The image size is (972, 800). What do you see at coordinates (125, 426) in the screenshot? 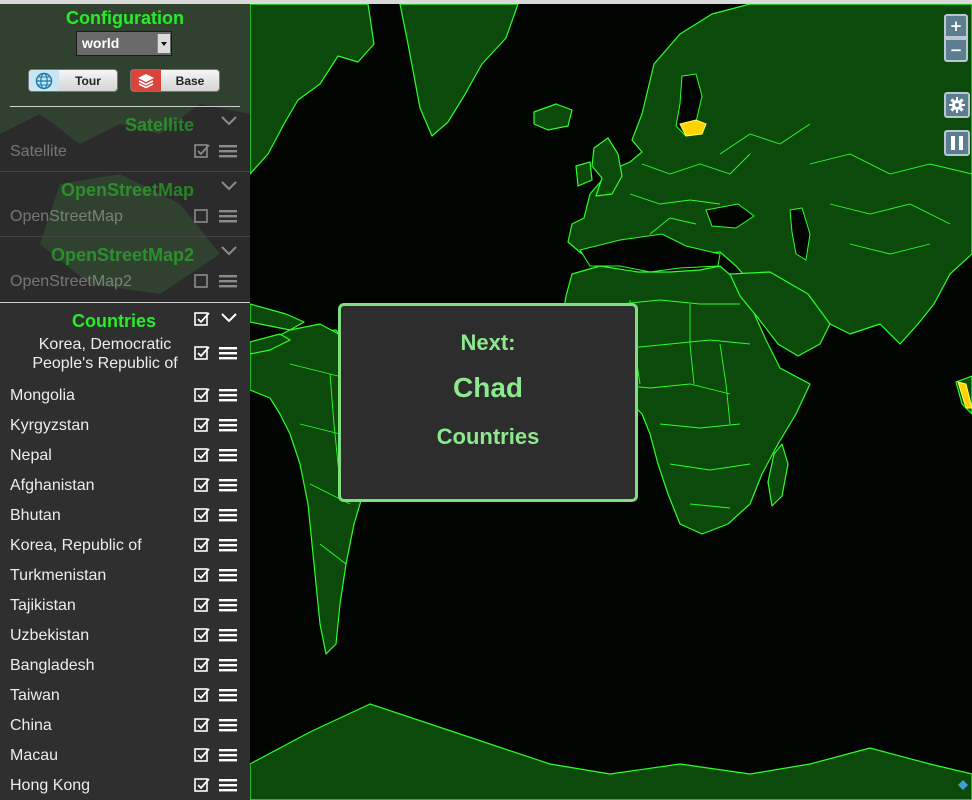
I see `country-row: Kyrgyzstan` at bounding box center [125, 426].